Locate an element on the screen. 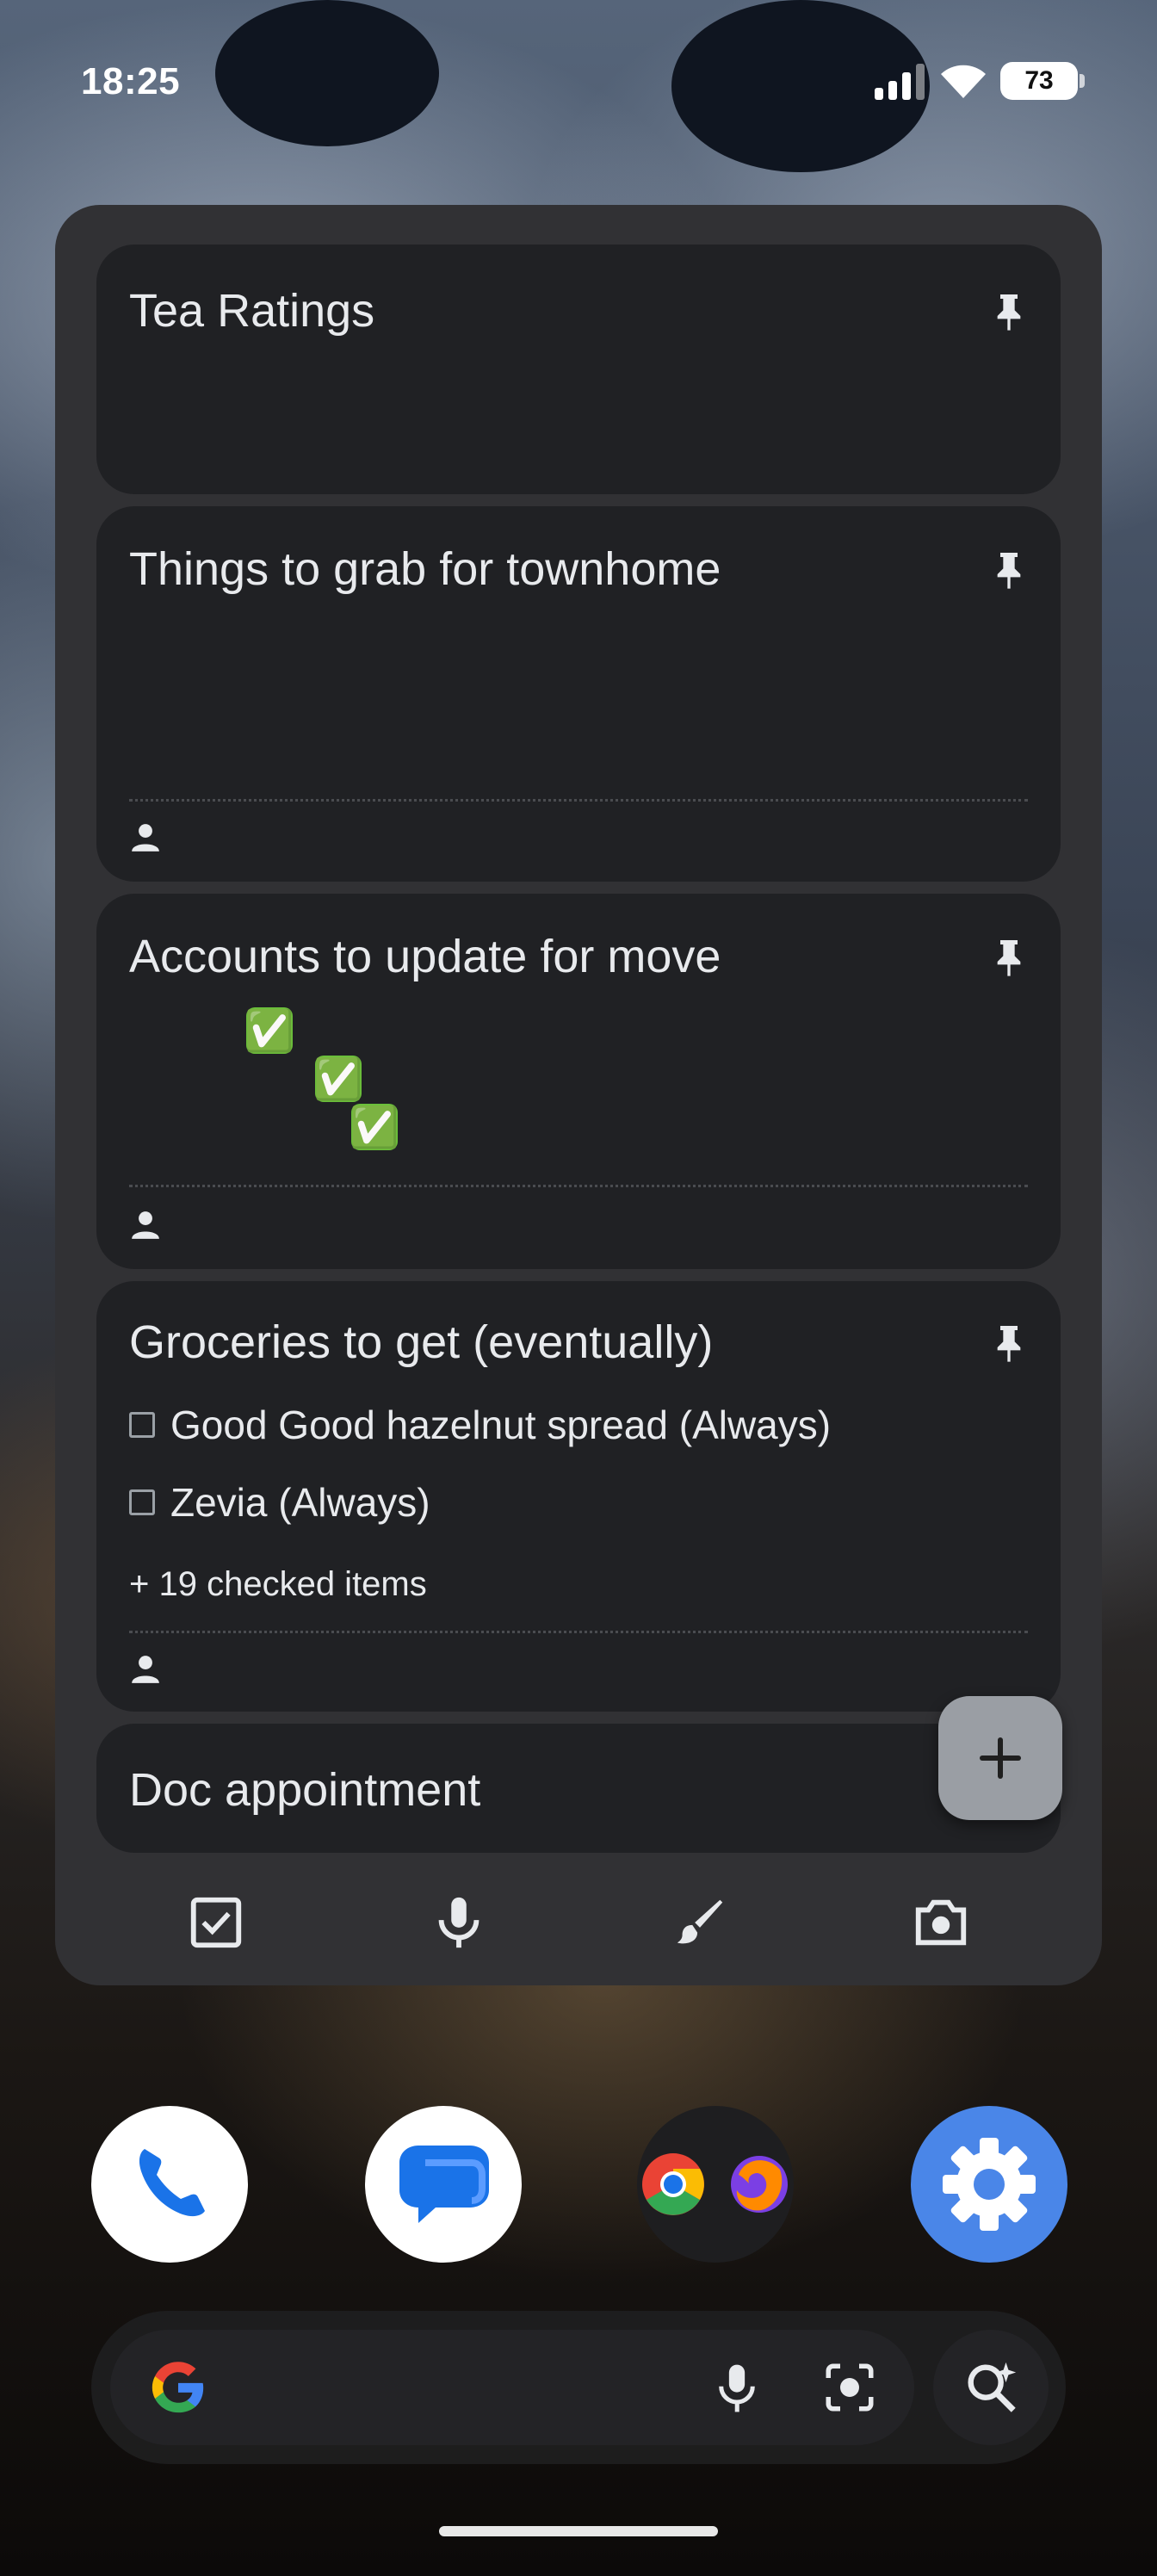 This screenshot has height=2576, width=1157. ai-search-icon is located at coordinates (992, 2387).